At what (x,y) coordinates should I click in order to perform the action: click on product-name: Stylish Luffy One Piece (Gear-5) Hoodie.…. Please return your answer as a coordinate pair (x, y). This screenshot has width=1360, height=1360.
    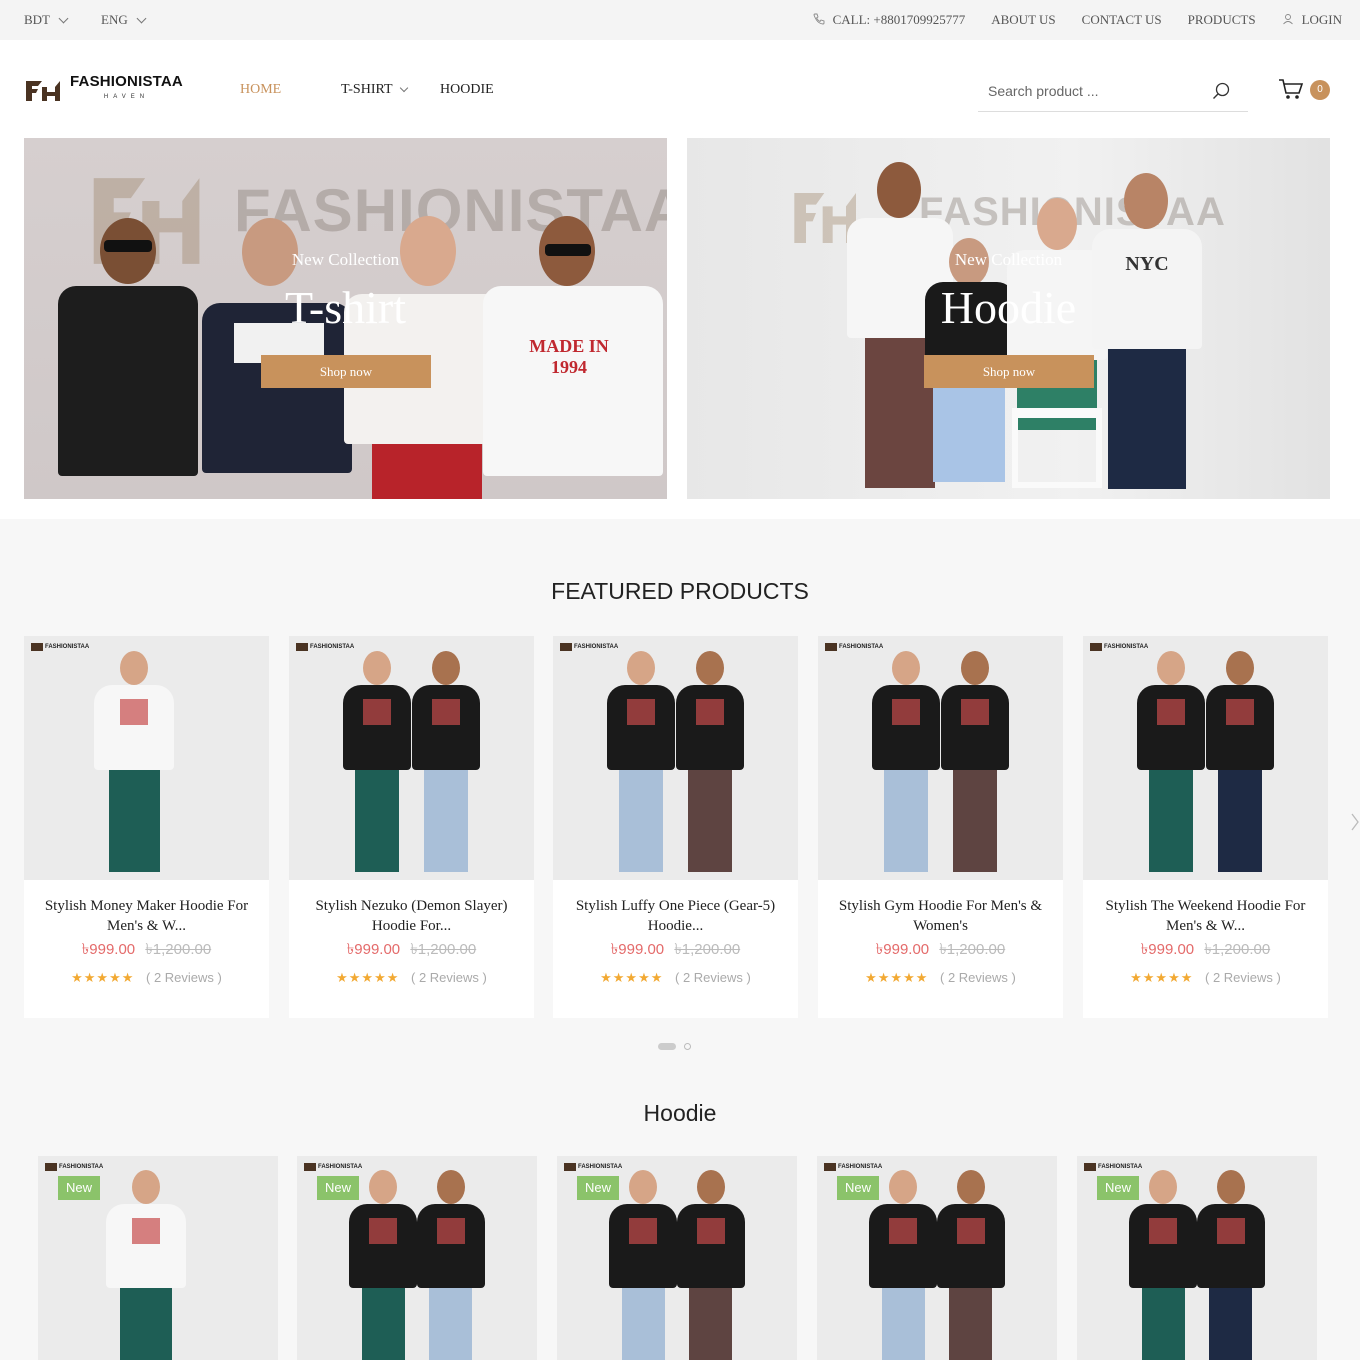
    Looking at the image, I should click on (675, 916).